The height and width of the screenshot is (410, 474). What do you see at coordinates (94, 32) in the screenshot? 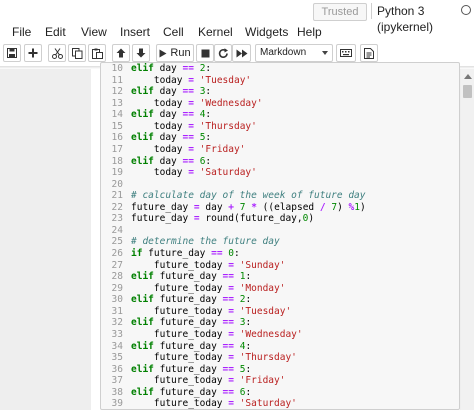
I see `menu-view: View` at bounding box center [94, 32].